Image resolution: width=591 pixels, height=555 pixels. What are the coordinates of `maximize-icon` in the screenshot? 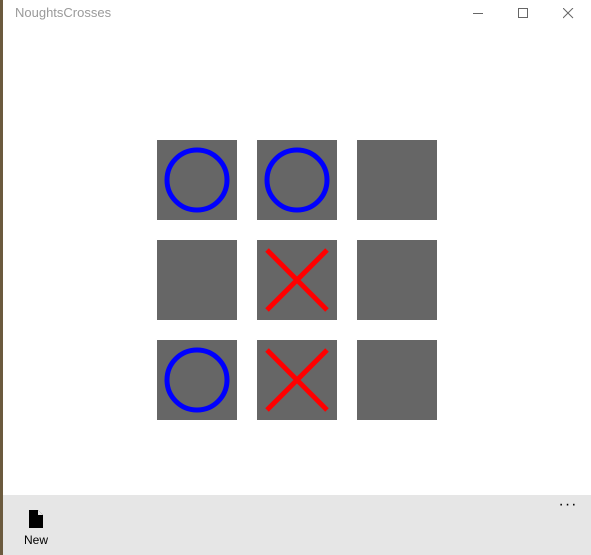 It's located at (522, 12).